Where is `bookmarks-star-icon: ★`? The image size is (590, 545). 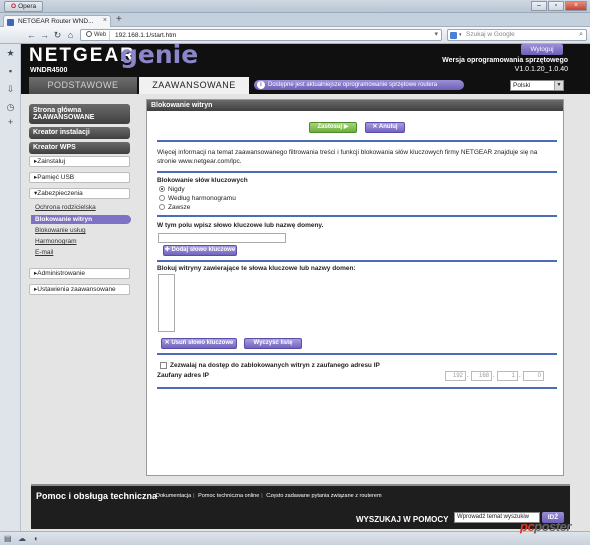 bookmarks-star-icon: ★ is located at coordinates (10, 53).